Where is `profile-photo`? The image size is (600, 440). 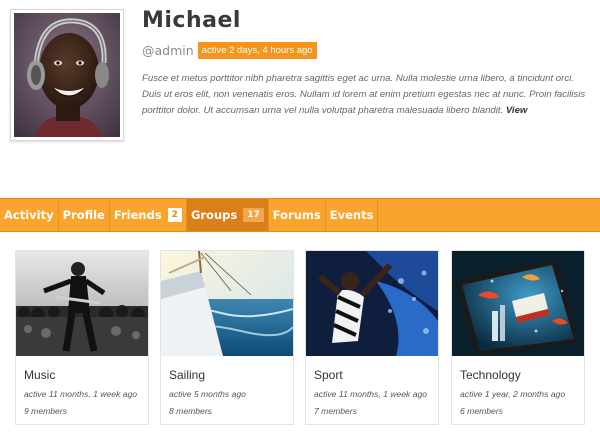
profile-photo is located at coordinates (67, 75).